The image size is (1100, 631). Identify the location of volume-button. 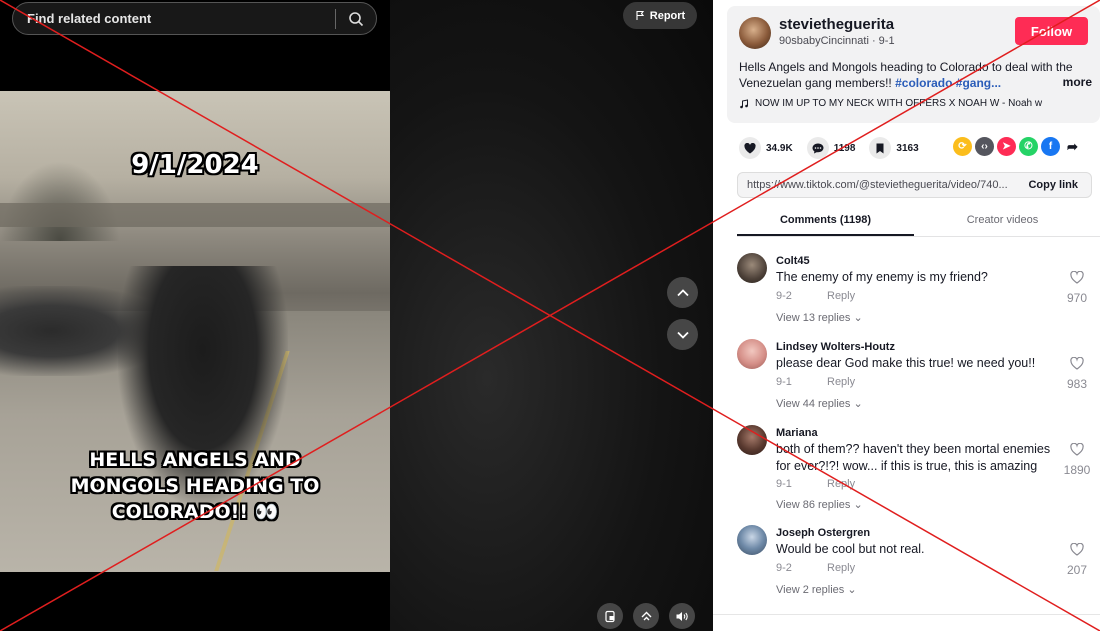
(682, 616).